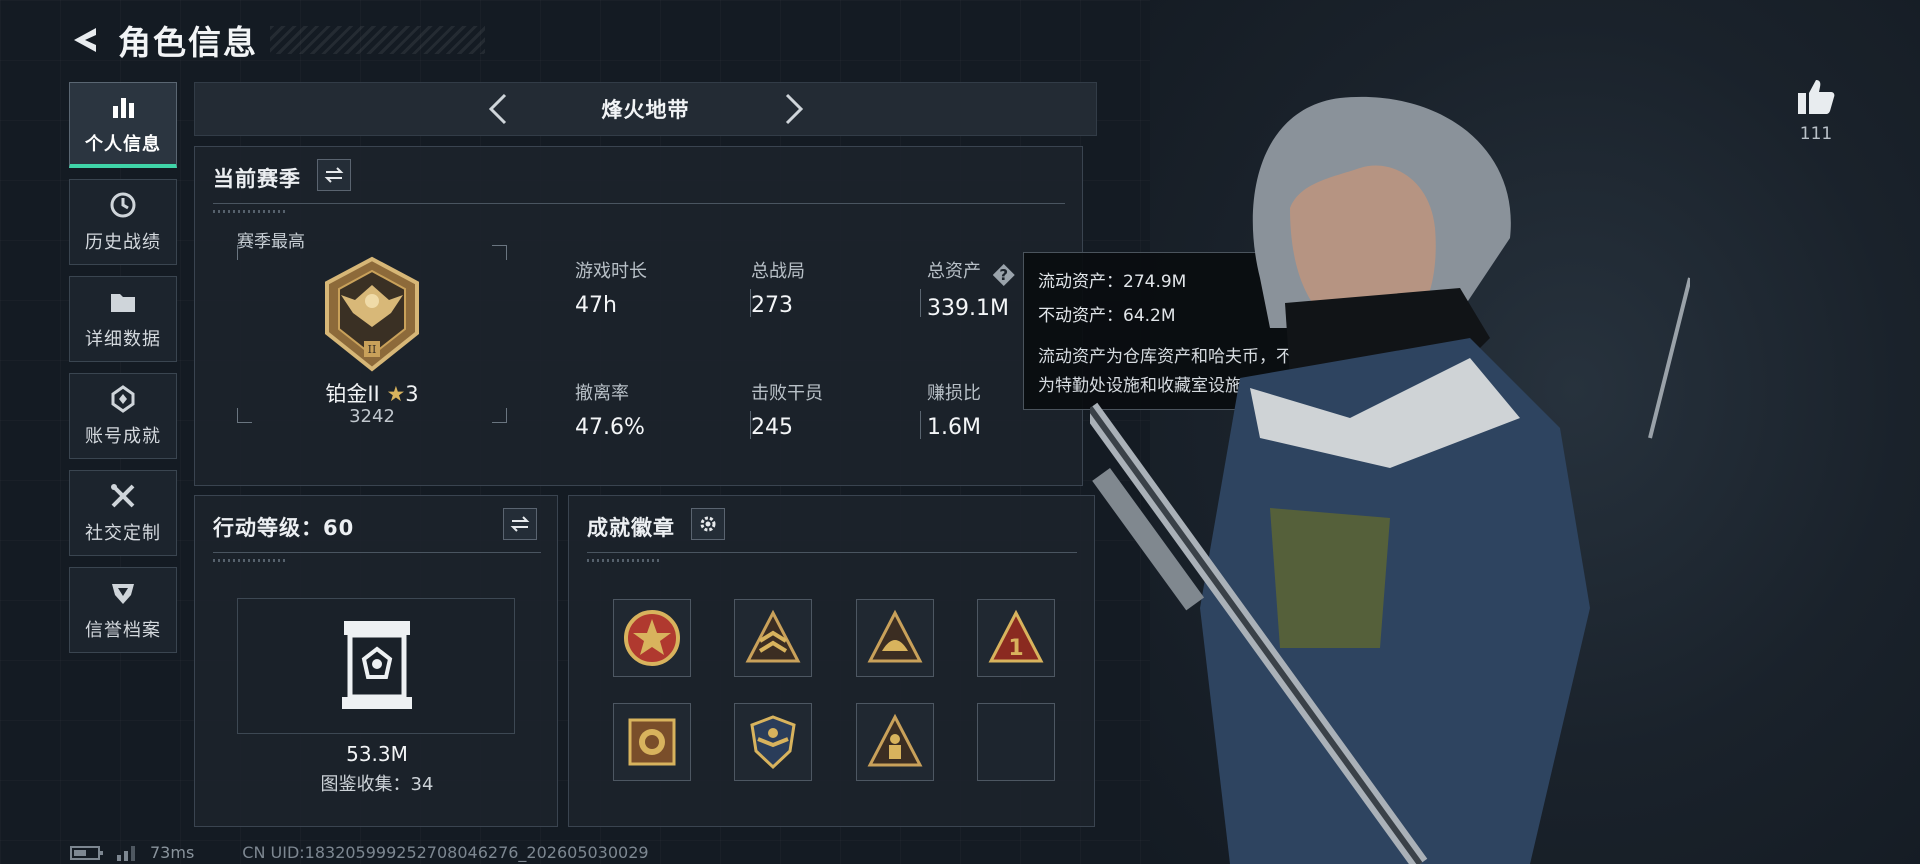 Image resolution: width=1920 pixels, height=864 pixels. I want to click on rank-chevron-badge, so click(773, 638).